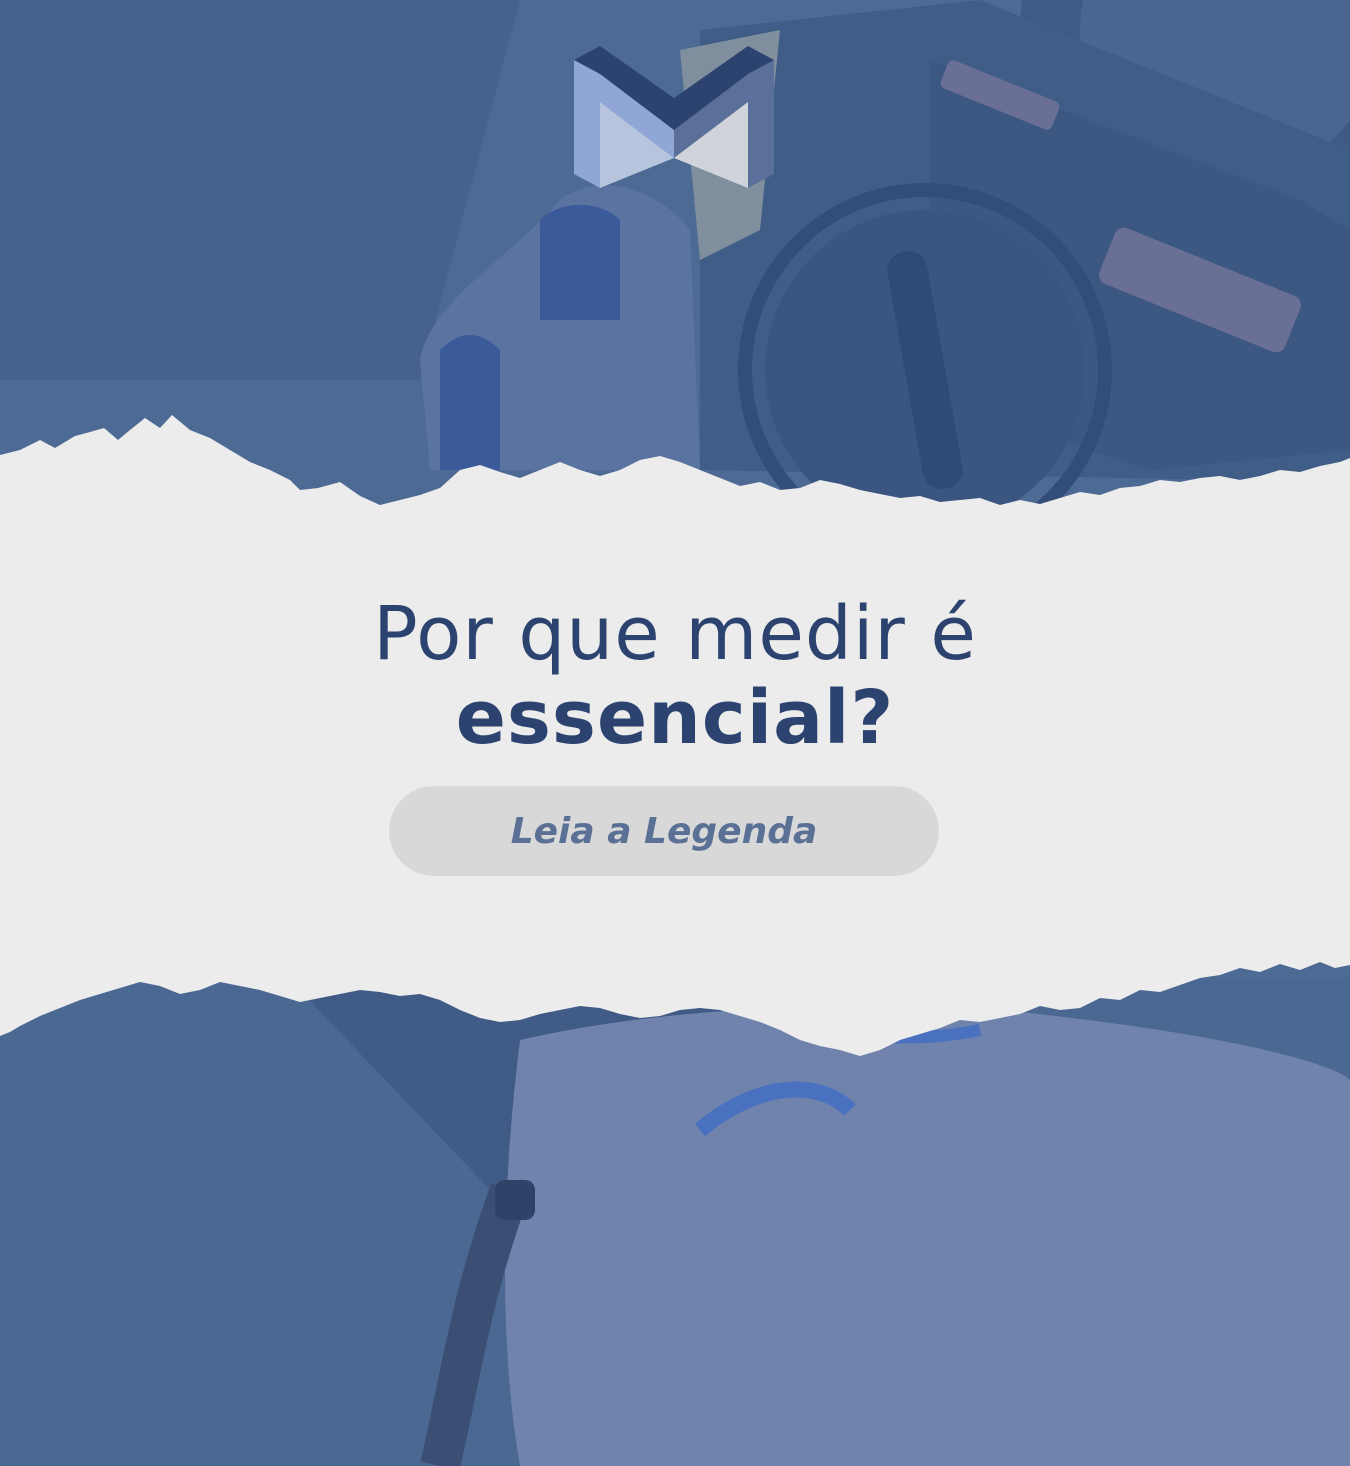  I want to click on m-logo-icon, so click(674, 117).